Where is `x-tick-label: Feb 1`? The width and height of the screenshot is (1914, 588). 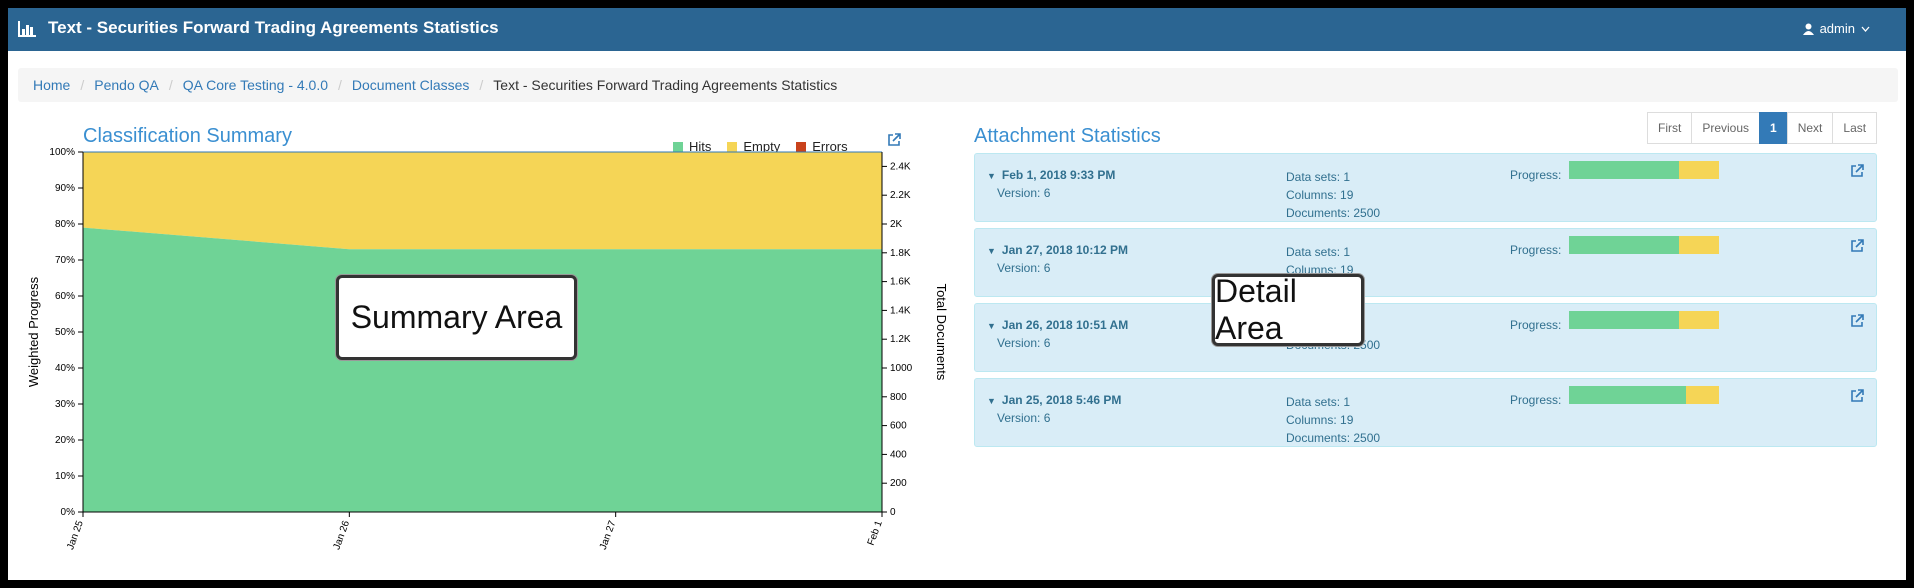 x-tick-label: Feb 1 is located at coordinates (875, 533).